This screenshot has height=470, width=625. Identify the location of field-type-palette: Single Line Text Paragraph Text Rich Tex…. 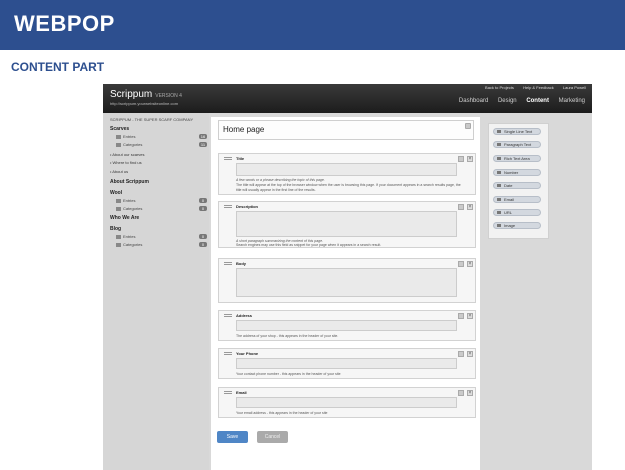
(518, 181).